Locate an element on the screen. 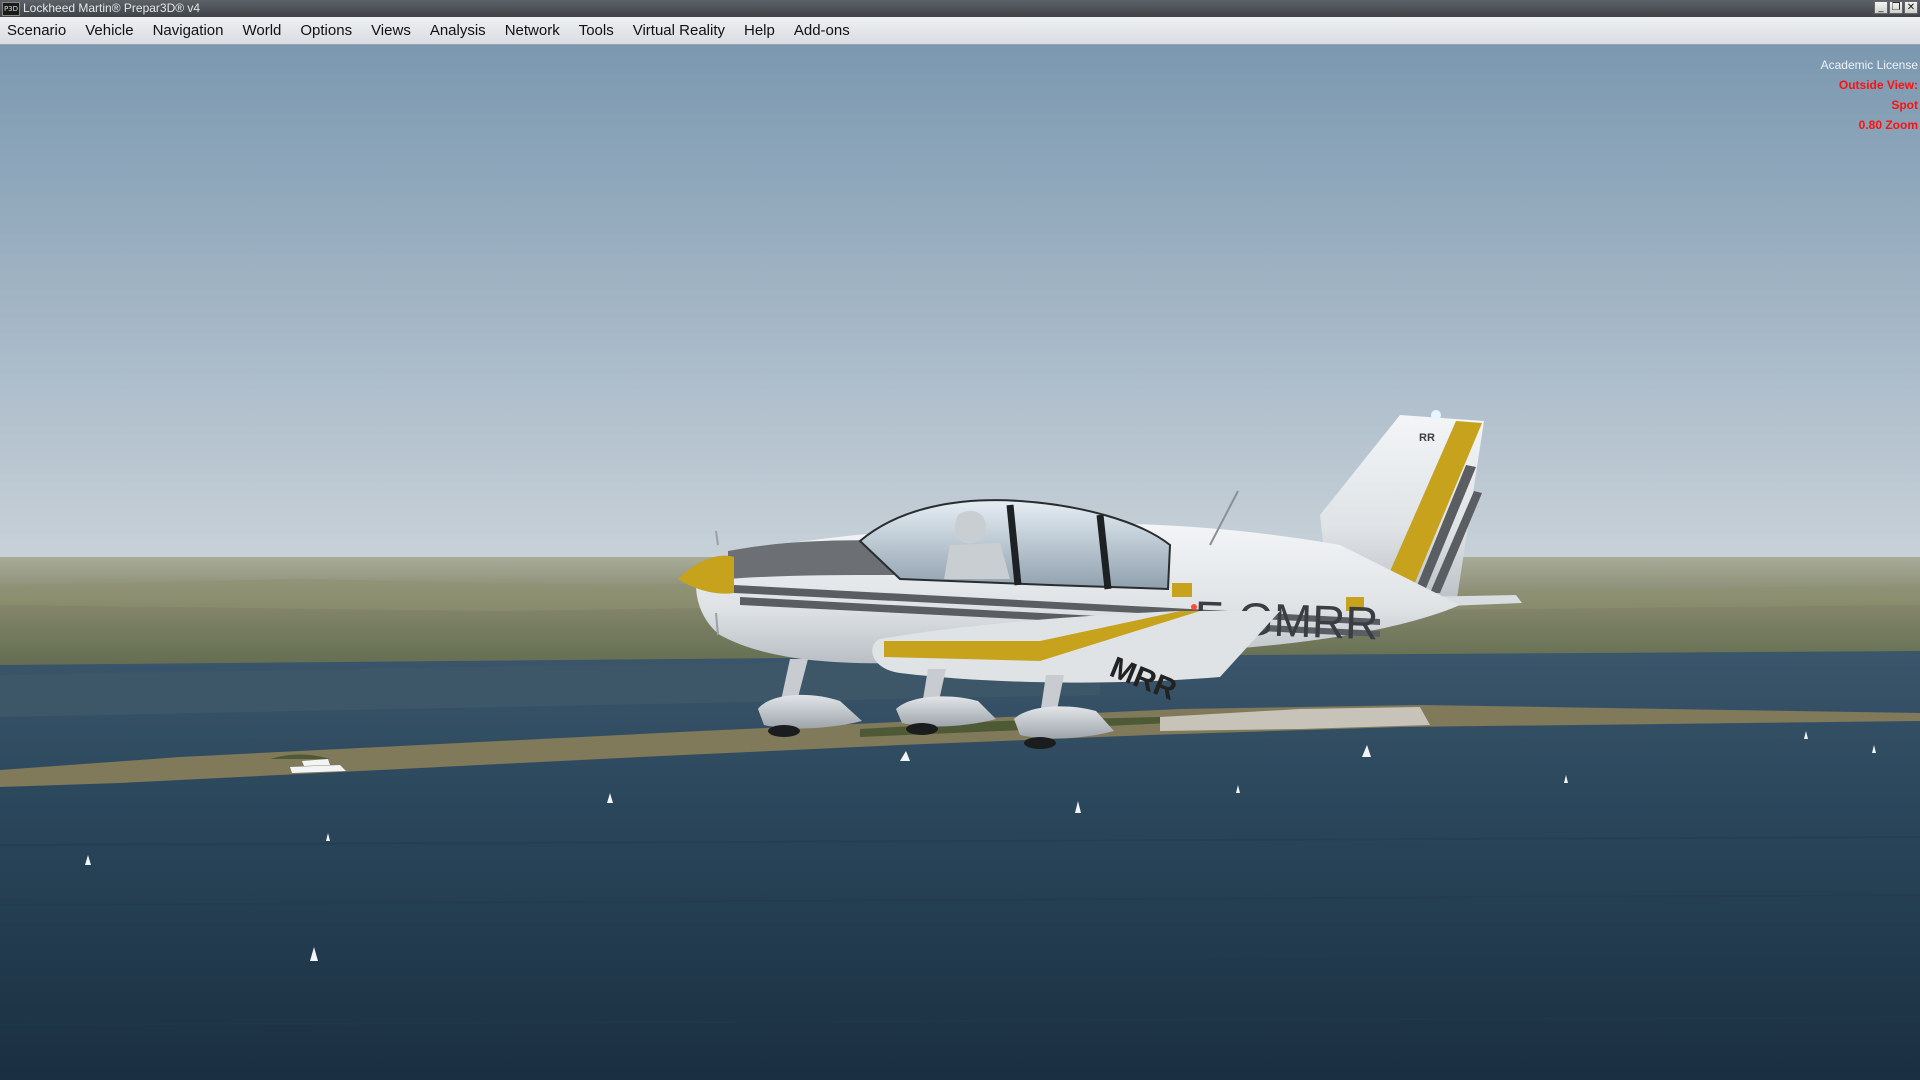  menu-options: Options is located at coordinates (326, 30).